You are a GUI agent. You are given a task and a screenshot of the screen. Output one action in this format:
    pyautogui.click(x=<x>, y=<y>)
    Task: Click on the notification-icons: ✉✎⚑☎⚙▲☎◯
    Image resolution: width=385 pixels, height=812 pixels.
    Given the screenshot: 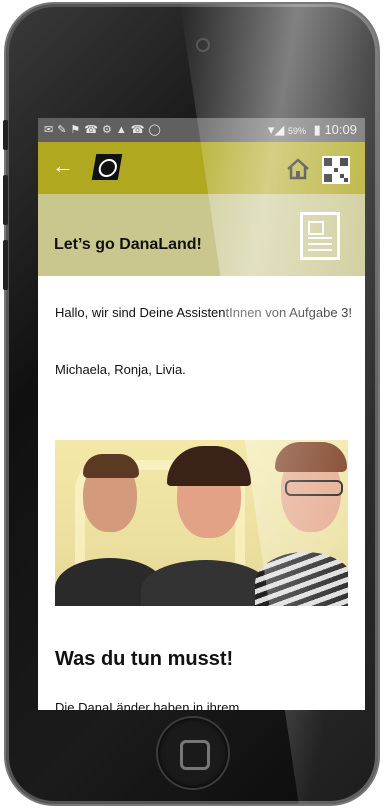 What is the action you would take?
    pyautogui.click(x=104, y=130)
    